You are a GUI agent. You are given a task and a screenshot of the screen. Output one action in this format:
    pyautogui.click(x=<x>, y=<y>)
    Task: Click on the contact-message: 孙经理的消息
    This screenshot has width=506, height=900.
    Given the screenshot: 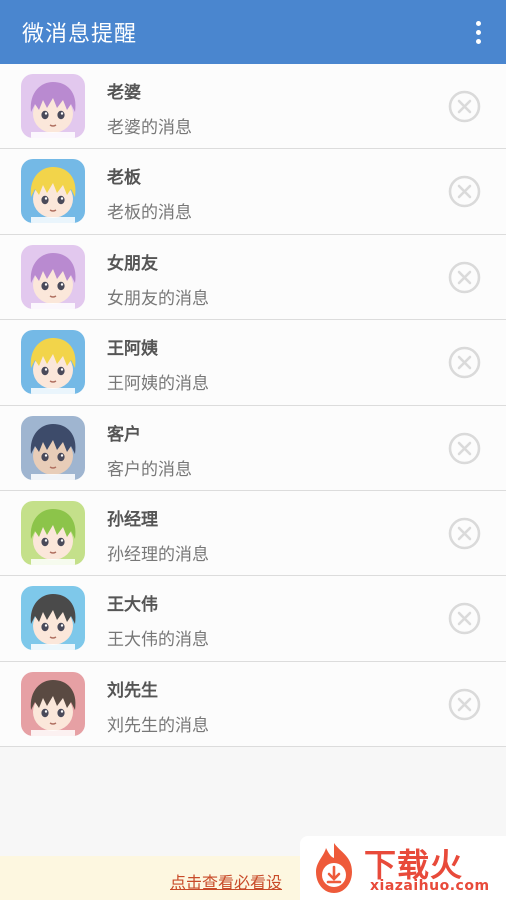 What is the action you would take?
    pyautogui.click(x=158, y=554)
    